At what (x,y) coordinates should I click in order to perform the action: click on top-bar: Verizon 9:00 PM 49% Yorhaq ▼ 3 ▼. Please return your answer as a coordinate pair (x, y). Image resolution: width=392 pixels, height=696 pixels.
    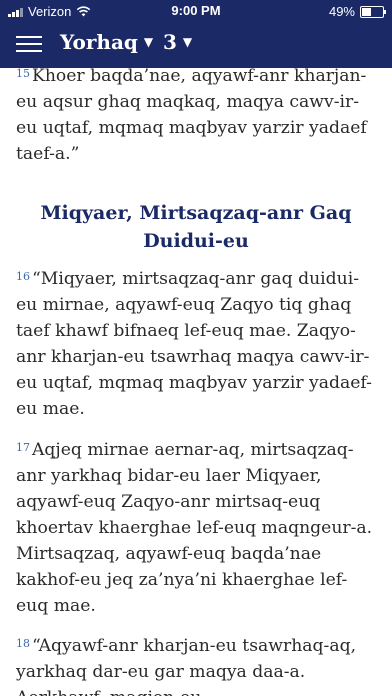
    Looking at the image, I should click on (196, 34).